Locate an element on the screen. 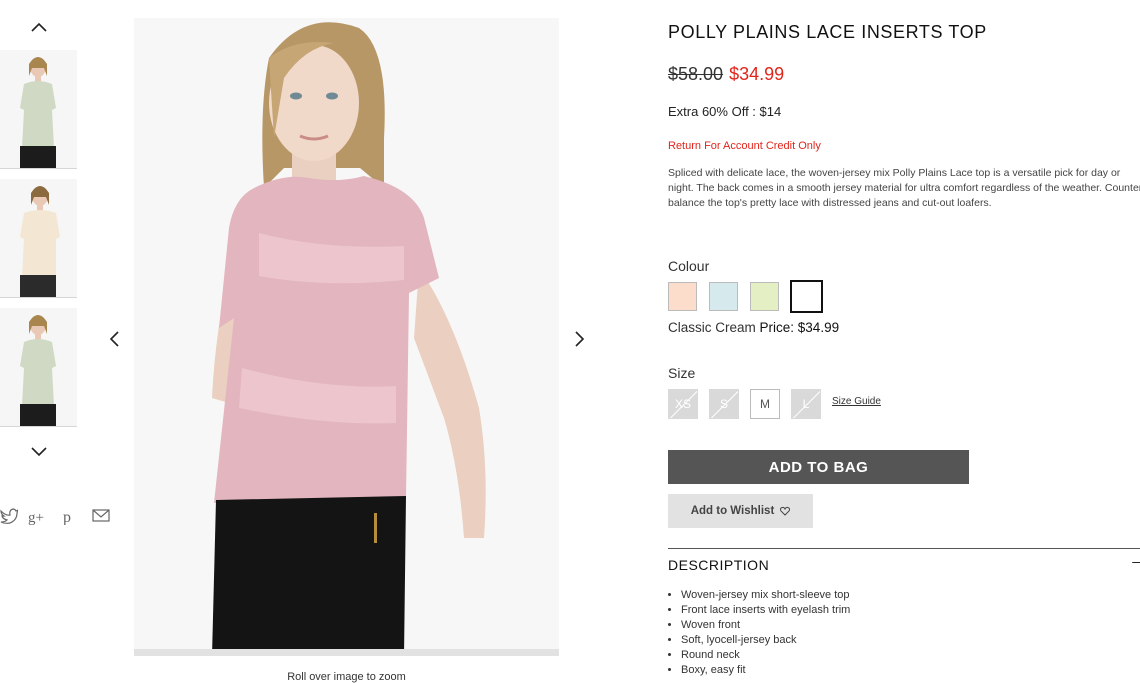 This screenshot has width=1140, height=683. pinterest-icon: p is located at coordinates (67, 517).